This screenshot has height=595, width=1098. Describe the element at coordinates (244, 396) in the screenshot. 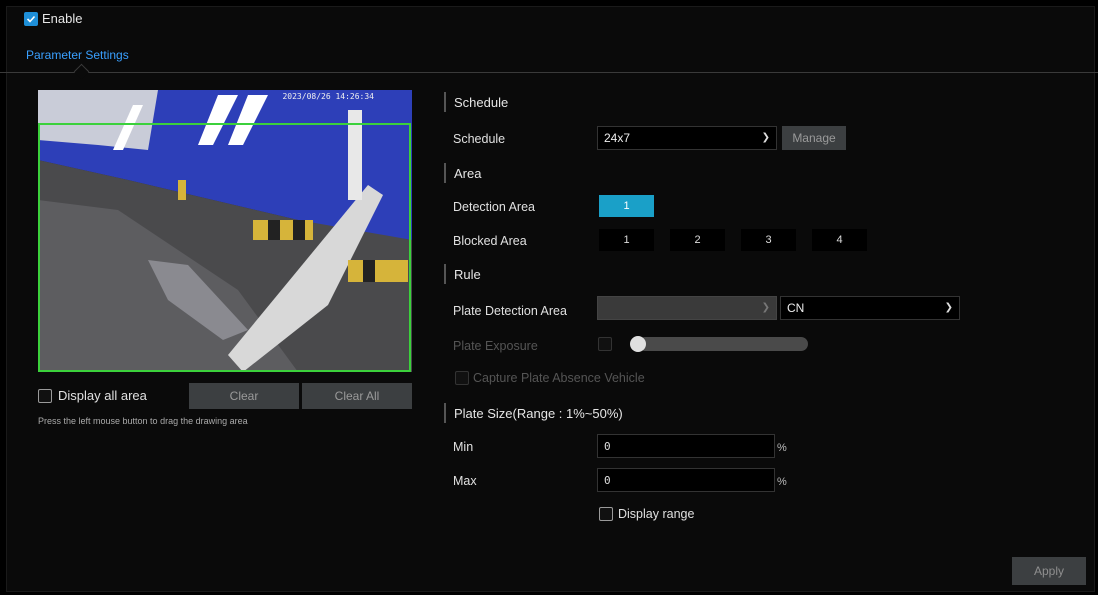

I see `clear-button: Clear` at that location.